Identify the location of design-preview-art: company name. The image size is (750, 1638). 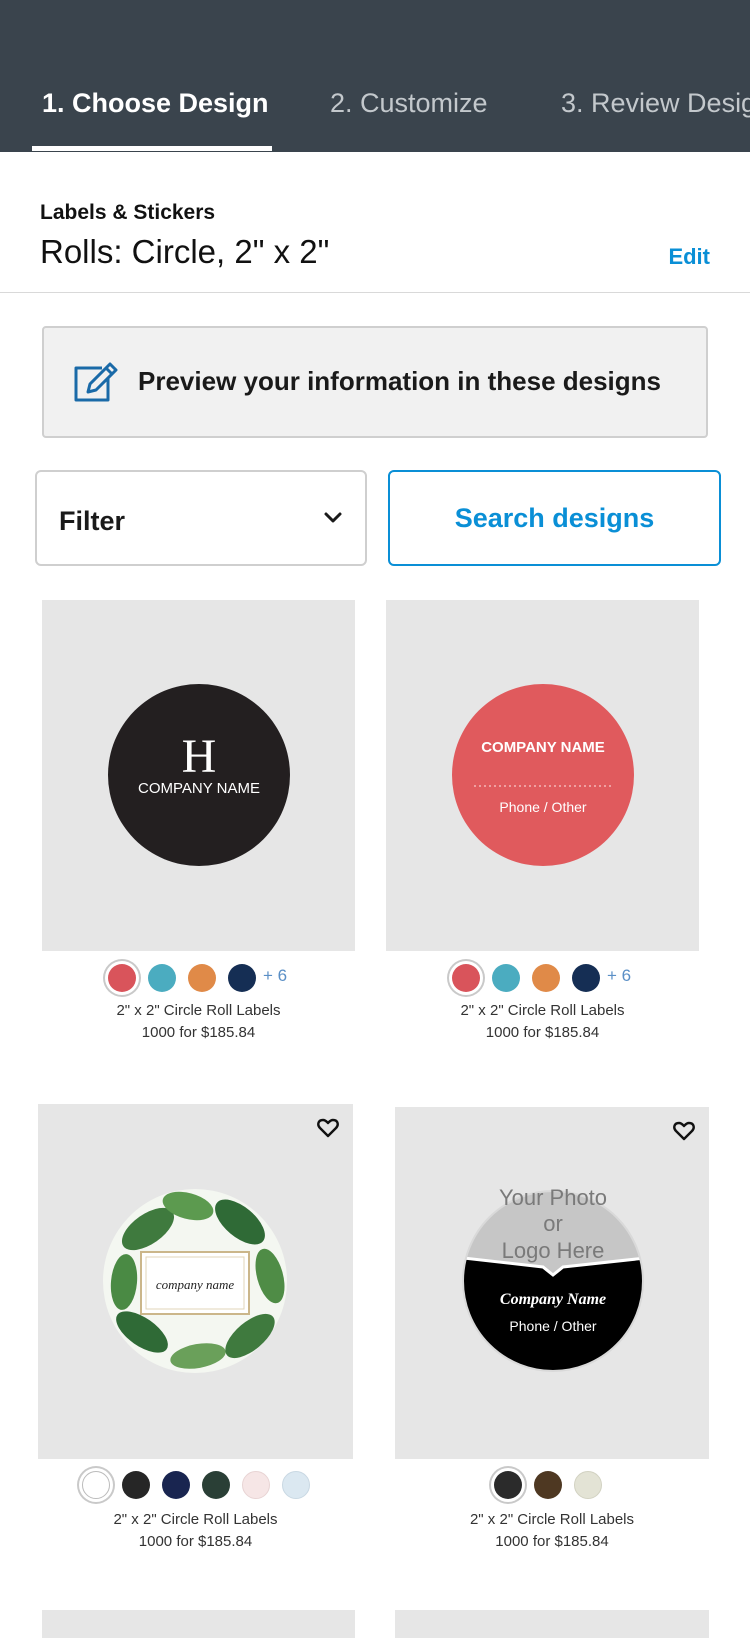
(195, 1281).